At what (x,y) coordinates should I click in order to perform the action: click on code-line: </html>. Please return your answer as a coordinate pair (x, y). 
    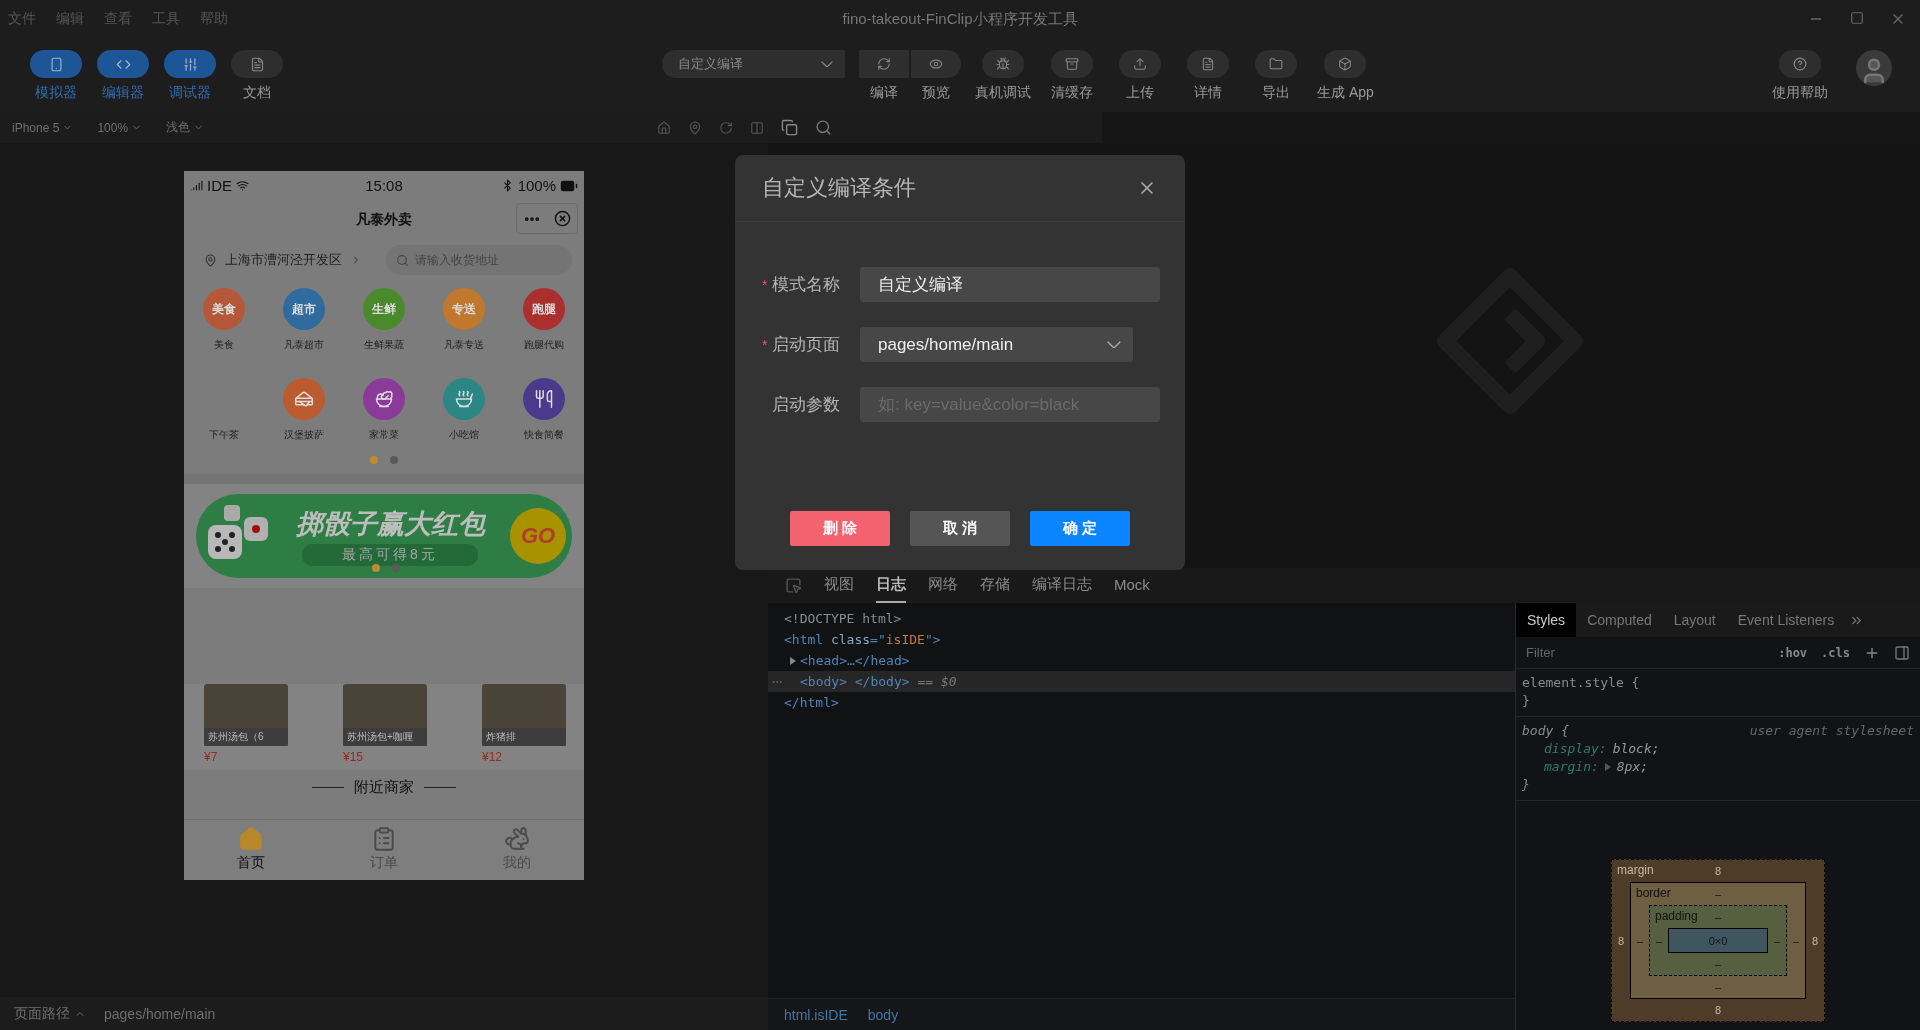
    Looking at the image, I should click on (811, 702).